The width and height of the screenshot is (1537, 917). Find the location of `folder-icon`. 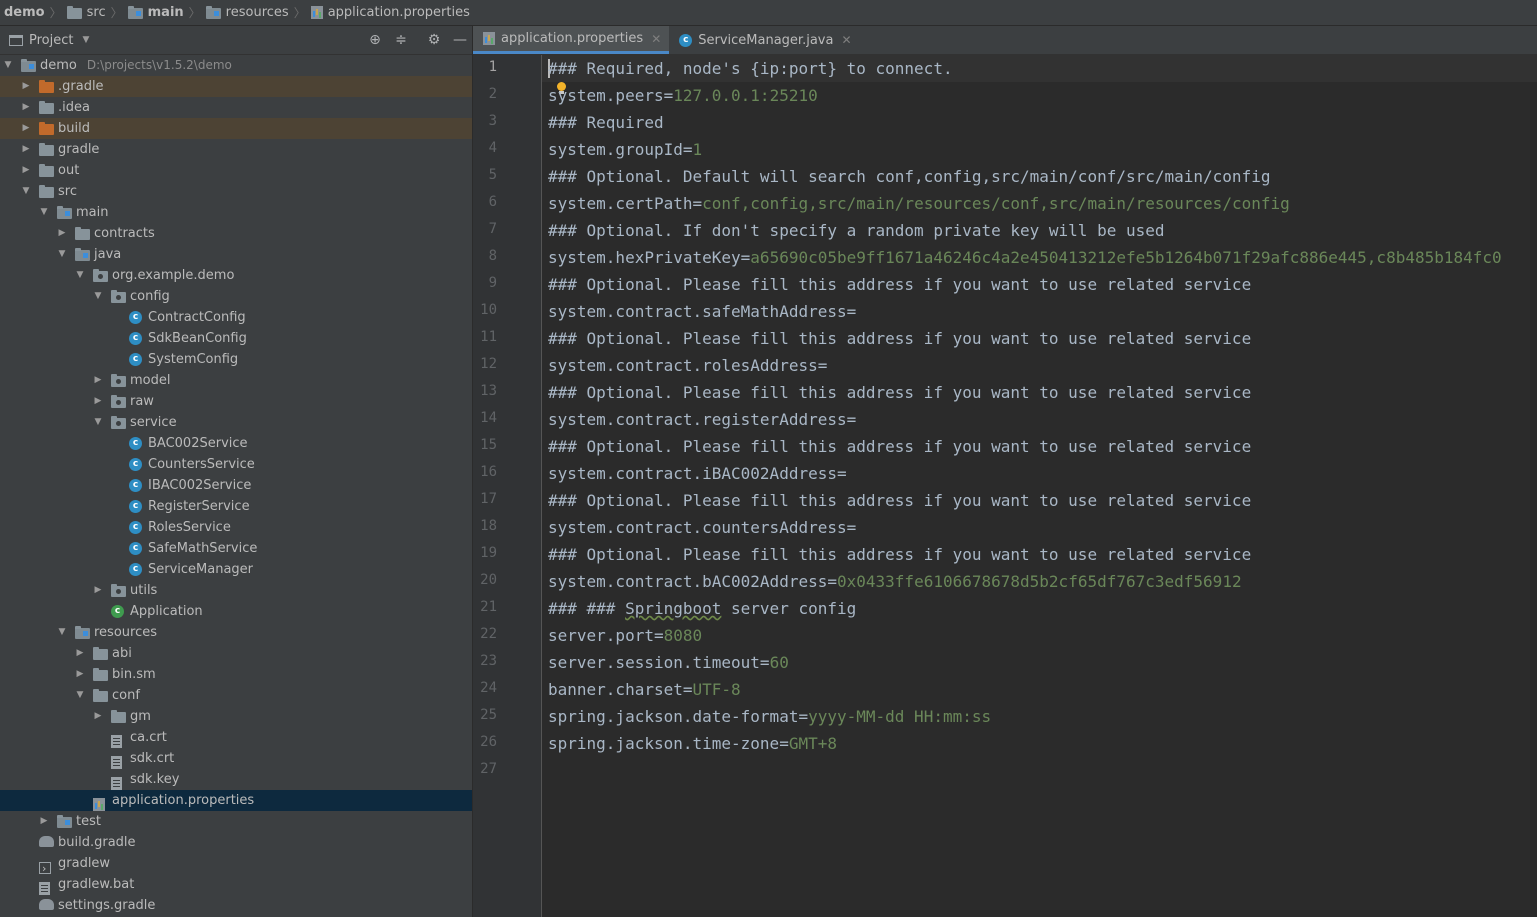

folder-icon is located at coordinates (46, 191).